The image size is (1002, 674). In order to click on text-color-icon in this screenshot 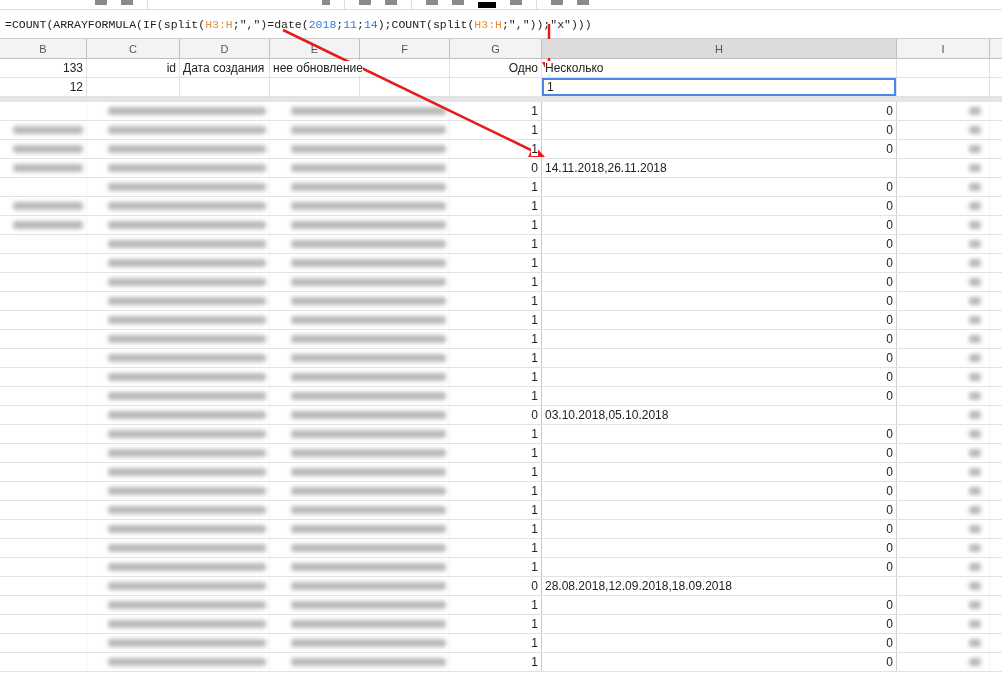, I will do `click(487, 5)`.